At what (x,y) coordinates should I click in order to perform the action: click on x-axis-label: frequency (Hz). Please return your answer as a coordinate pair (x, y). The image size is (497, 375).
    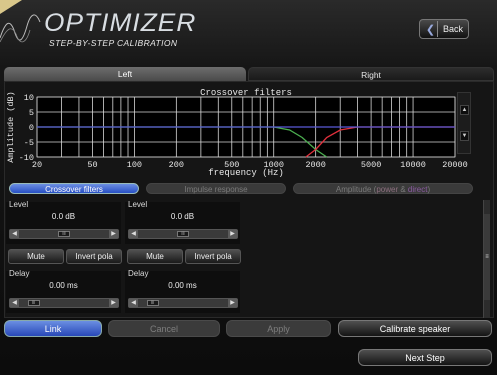
    Looking at the image, I should click on (246, 173).